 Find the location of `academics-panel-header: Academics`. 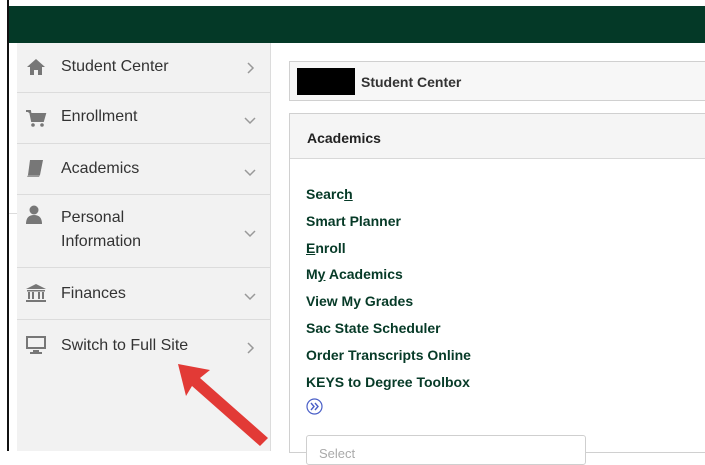

academics-panel-header: Academics is located at coordinates (497, 136).